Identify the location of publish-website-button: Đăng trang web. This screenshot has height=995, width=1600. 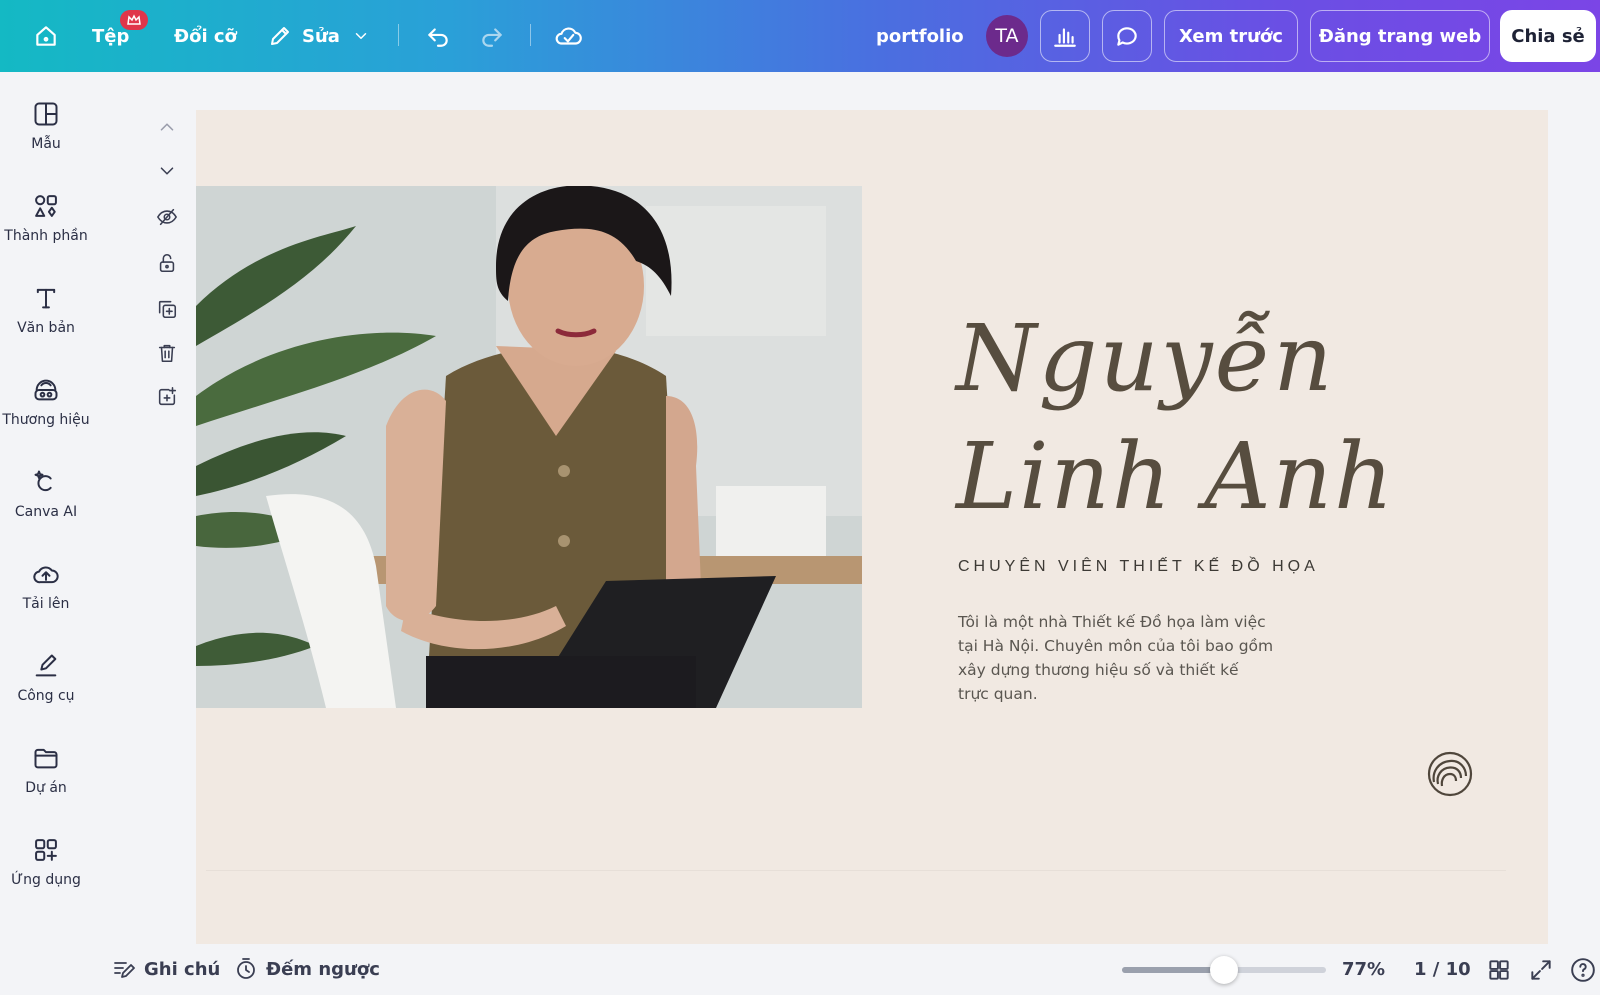
(1400, 36).